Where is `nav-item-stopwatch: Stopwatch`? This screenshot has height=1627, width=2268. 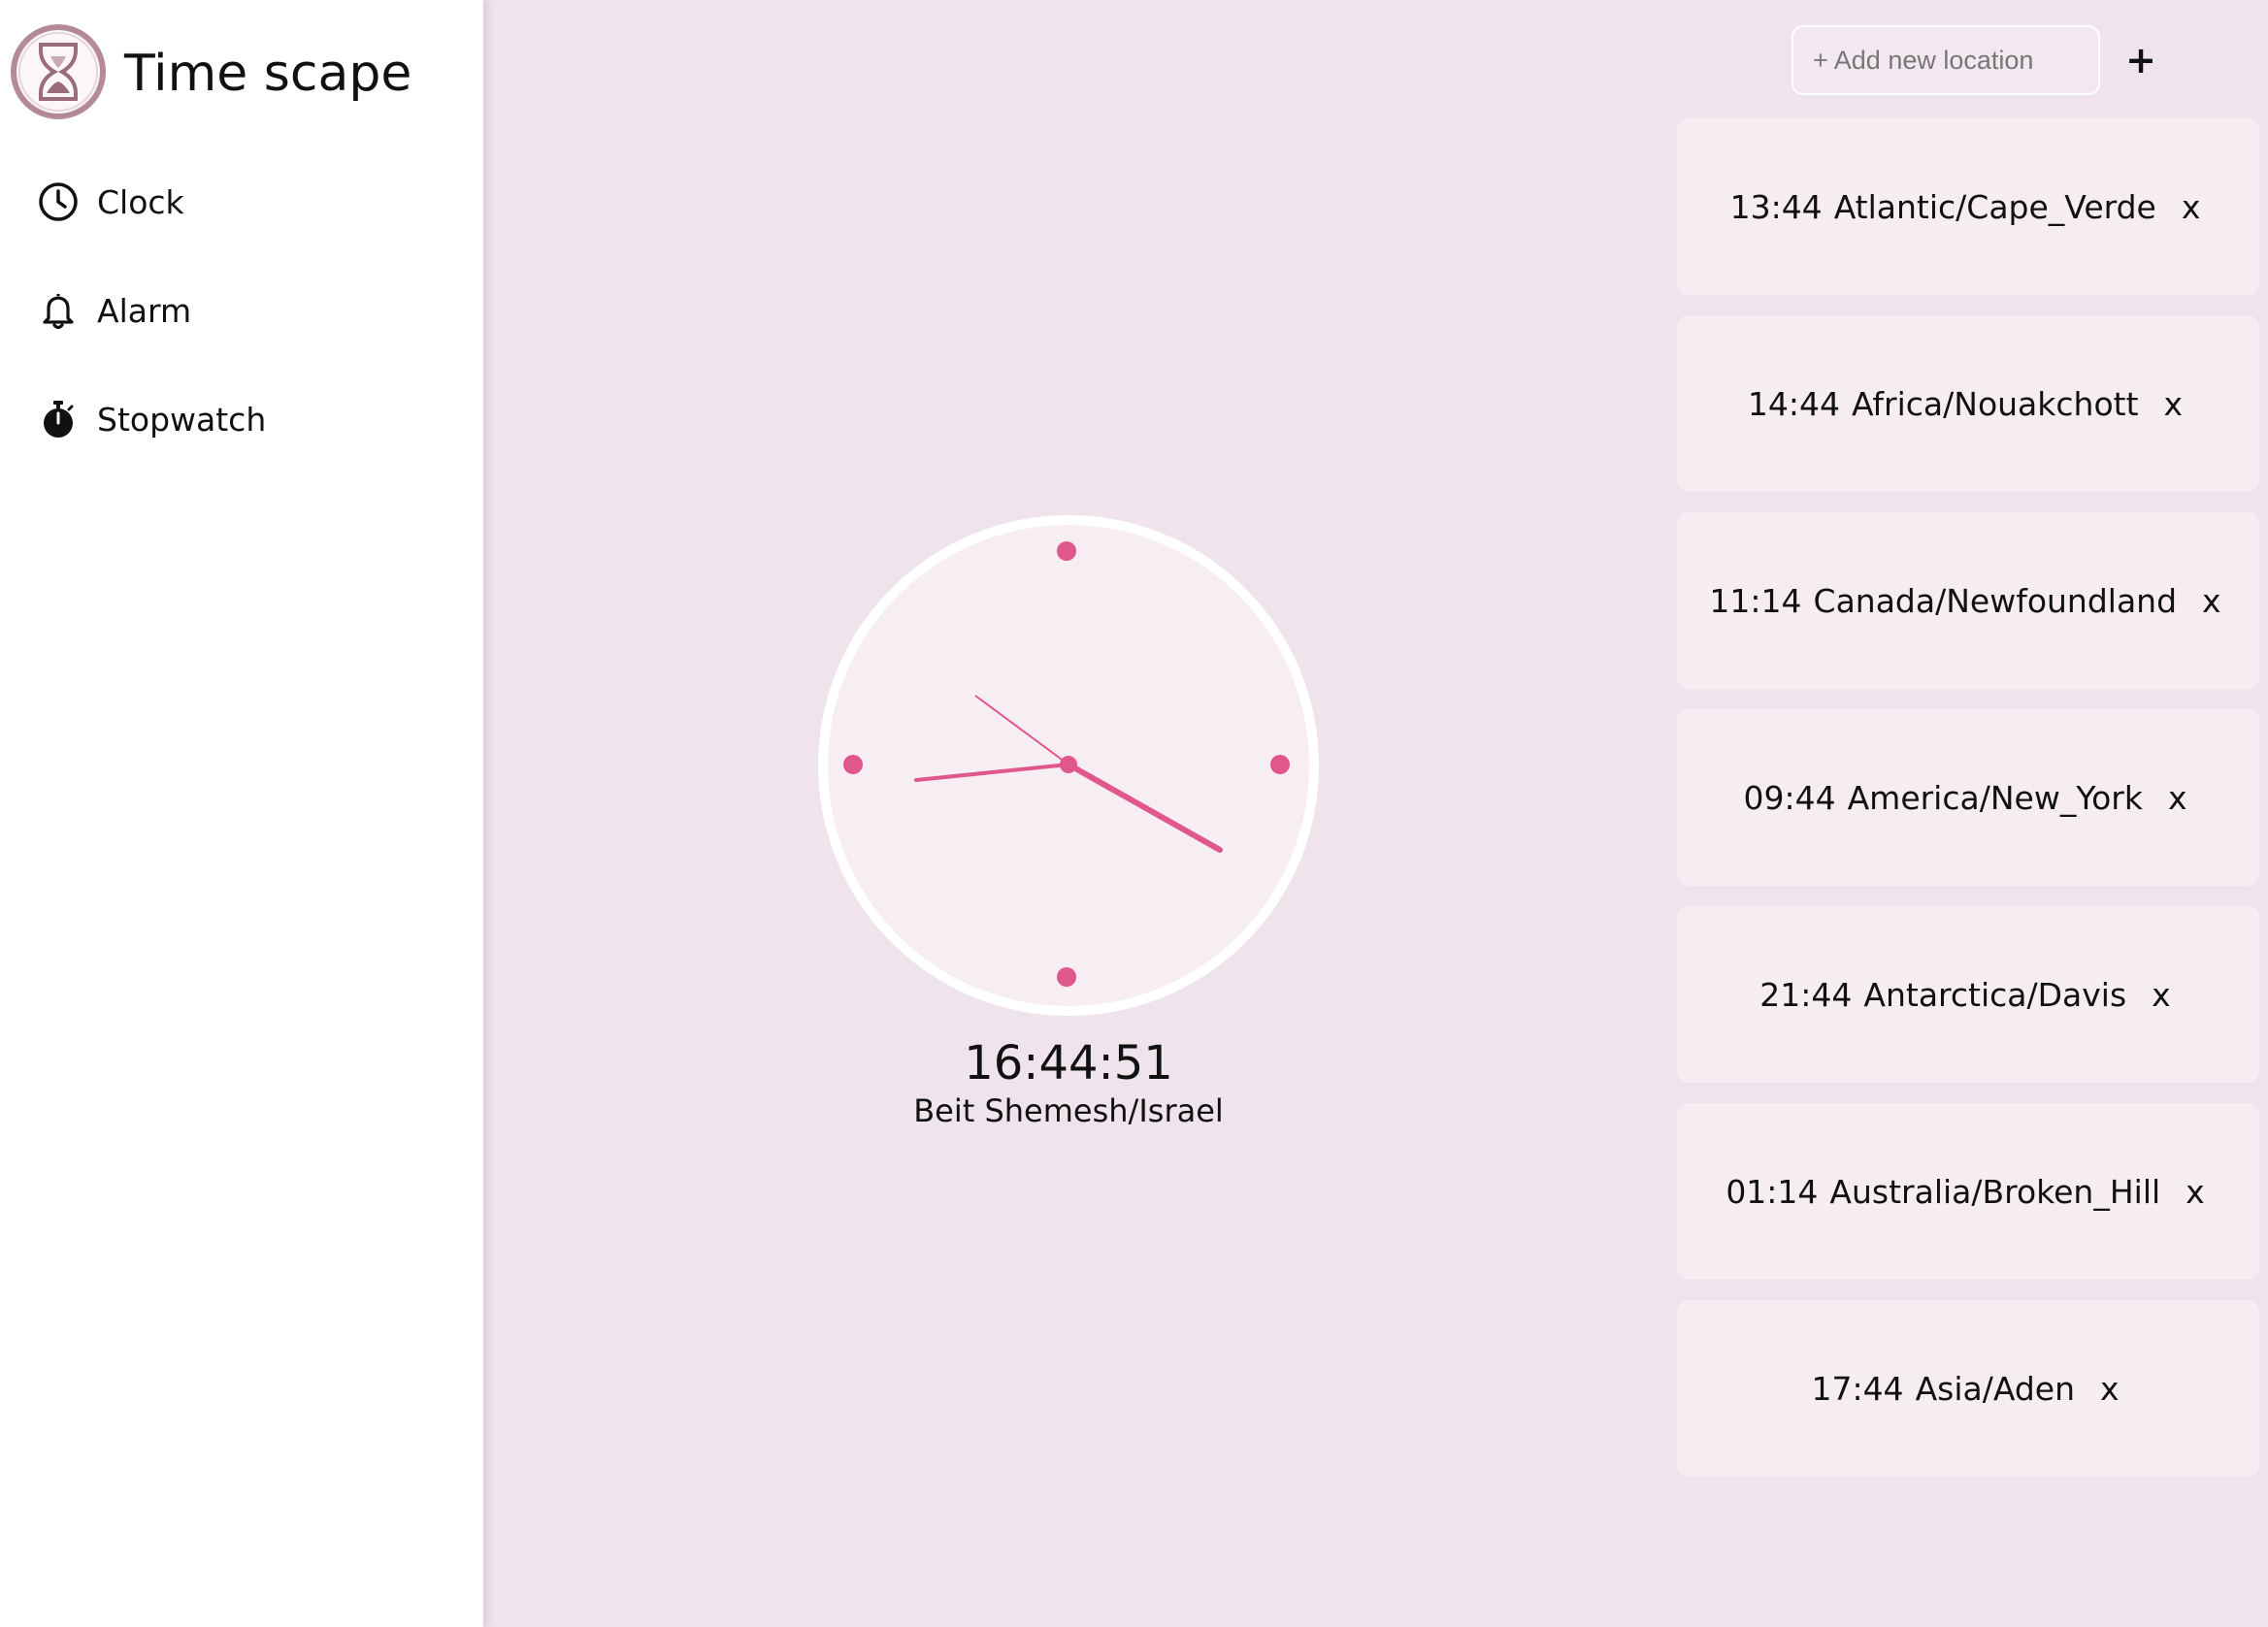
nav-item-stopwatch: Stopwatch is located at coordinates (239, 419).